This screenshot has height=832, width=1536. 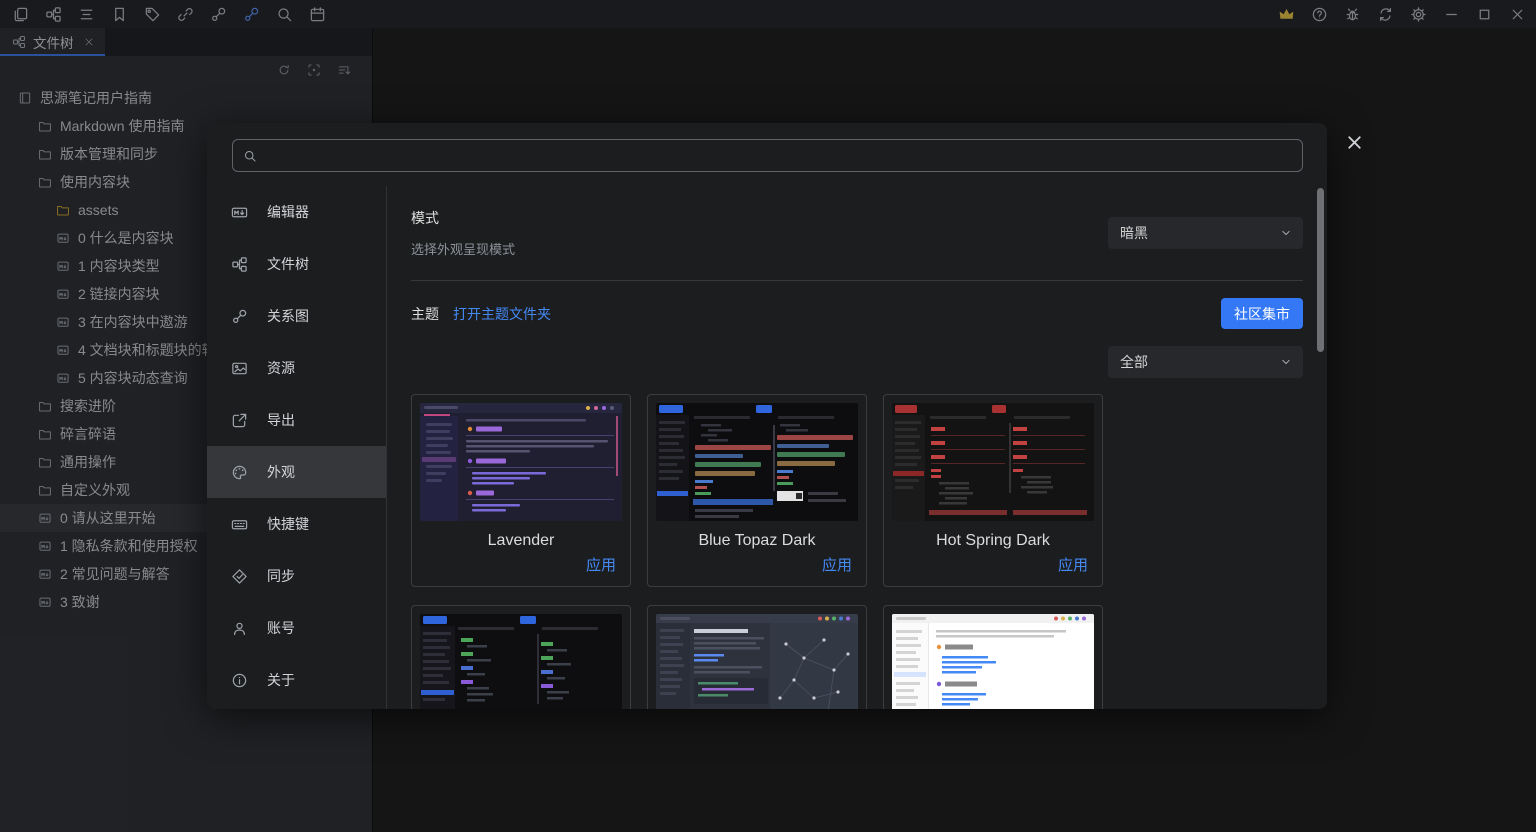 What do you see at coordinates (296, 576) in the screenshot?
I see `settings-tab-sync: 同步` at bounding box center [296, 576].